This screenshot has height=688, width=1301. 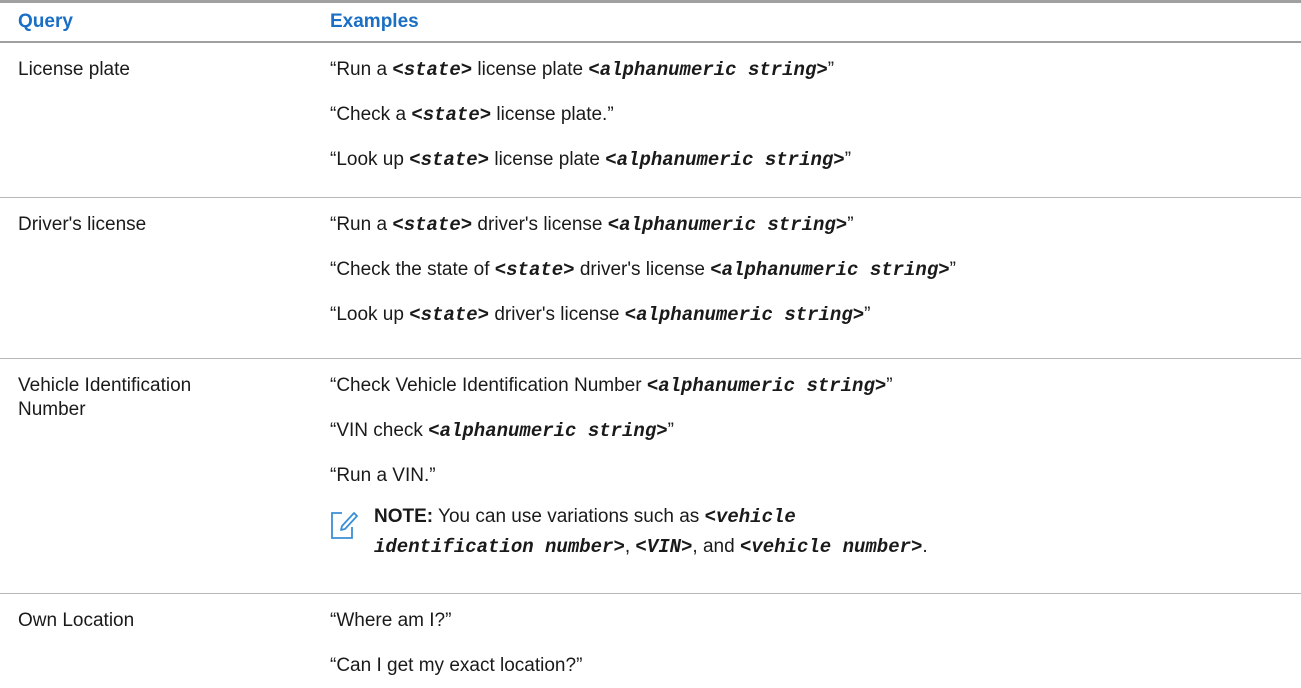 What do you see at coordinates (502, 431) in the screenshot?
I see `example-line: “VIN check <alphanumeric string>”` at bounding box center [502, 431].